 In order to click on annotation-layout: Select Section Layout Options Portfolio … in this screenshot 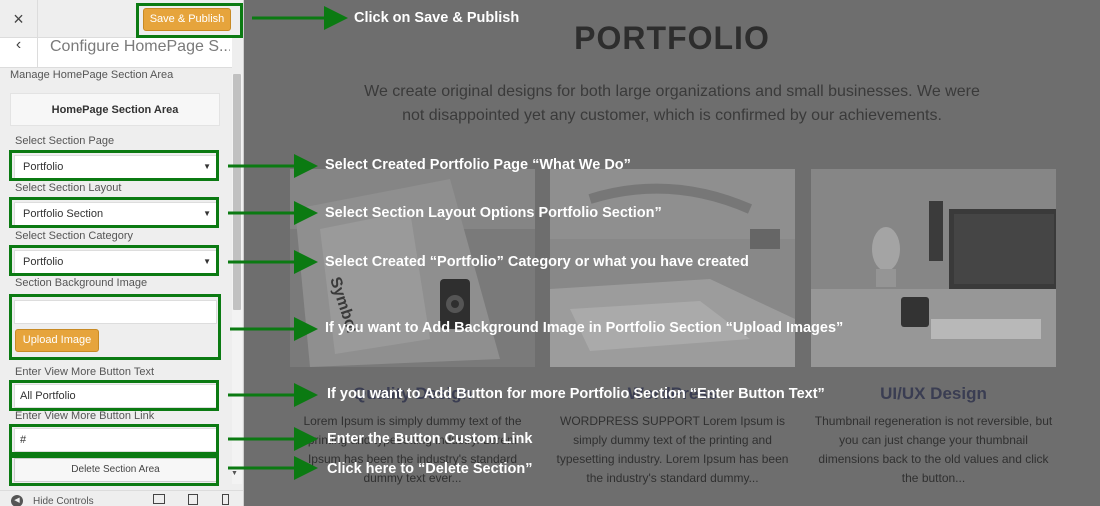, I will do `click(493, 213)`.